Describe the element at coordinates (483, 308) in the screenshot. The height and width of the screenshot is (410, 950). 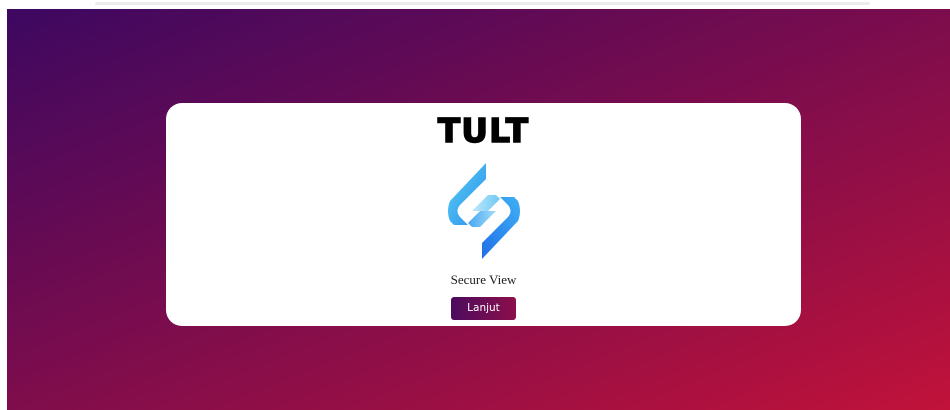
I see `continue-button: Lanjut` at that location.